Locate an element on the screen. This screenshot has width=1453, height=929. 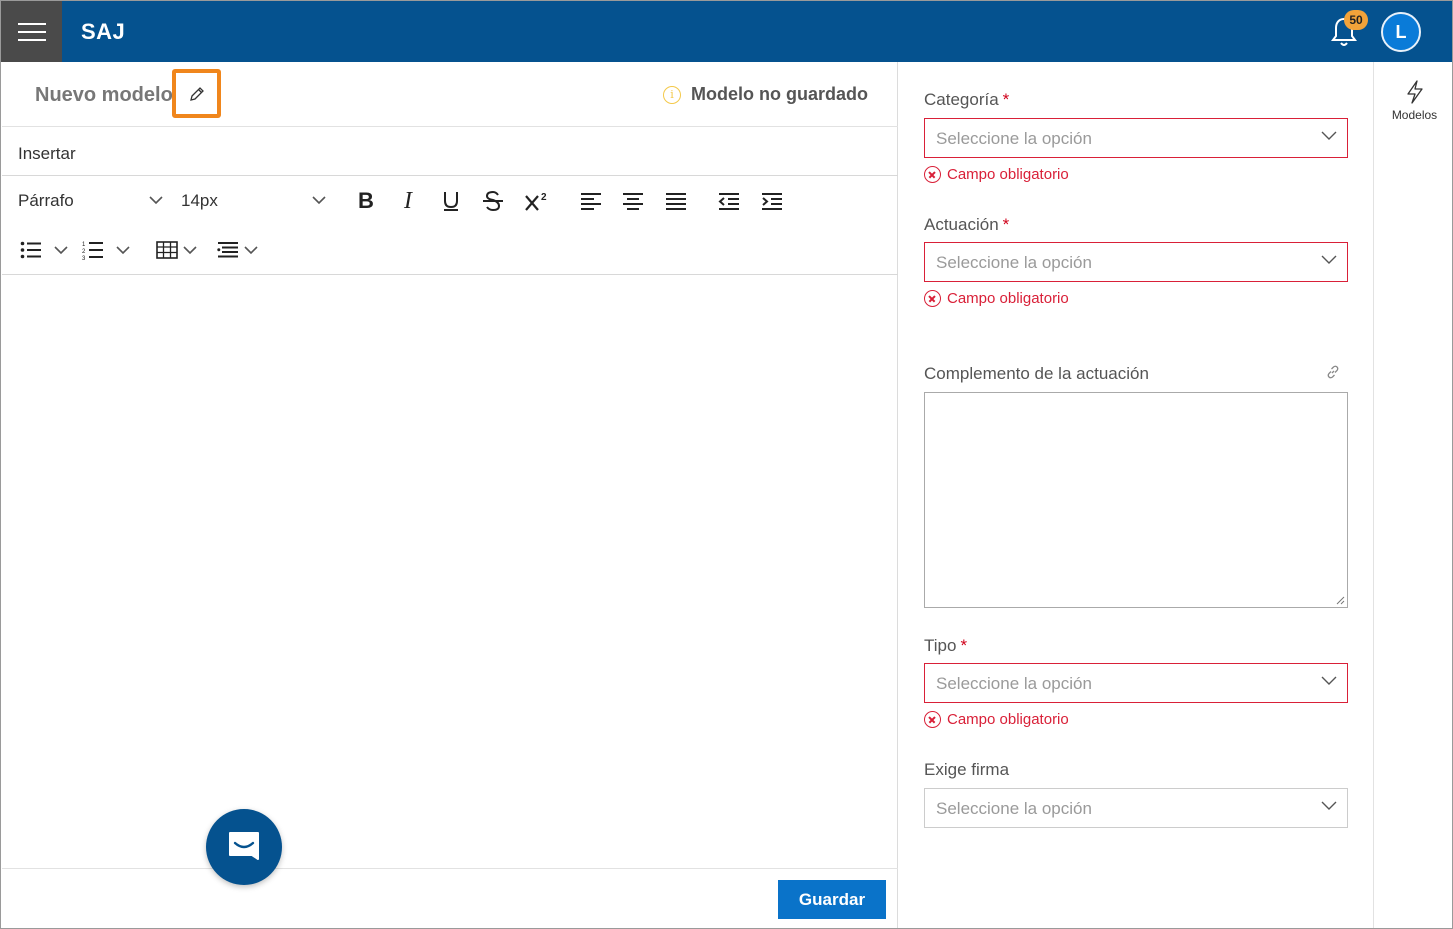
exige-firma-select: Seleccione la opción is located at coordinates (1136, 808).